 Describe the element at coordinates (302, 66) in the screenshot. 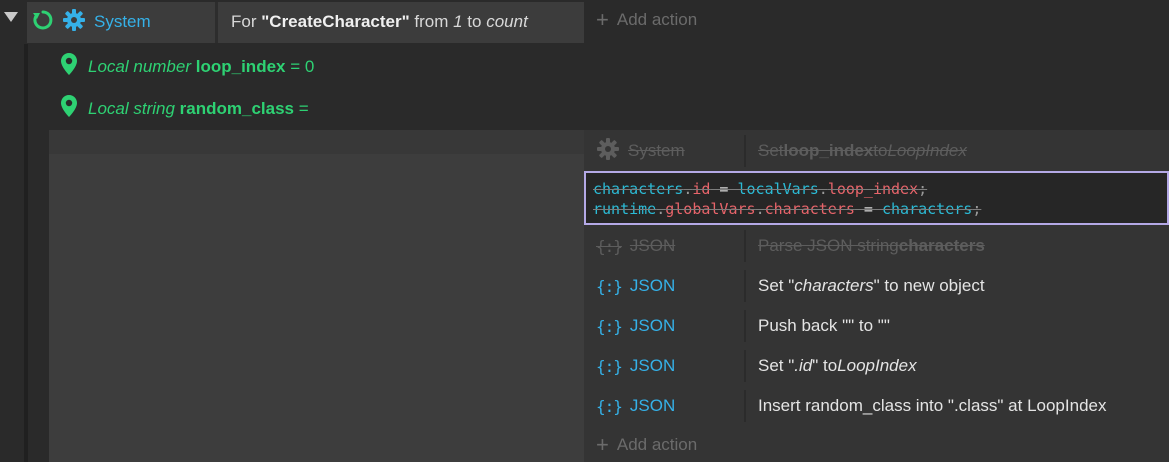

I see `local-var-value: = 0` at that location.